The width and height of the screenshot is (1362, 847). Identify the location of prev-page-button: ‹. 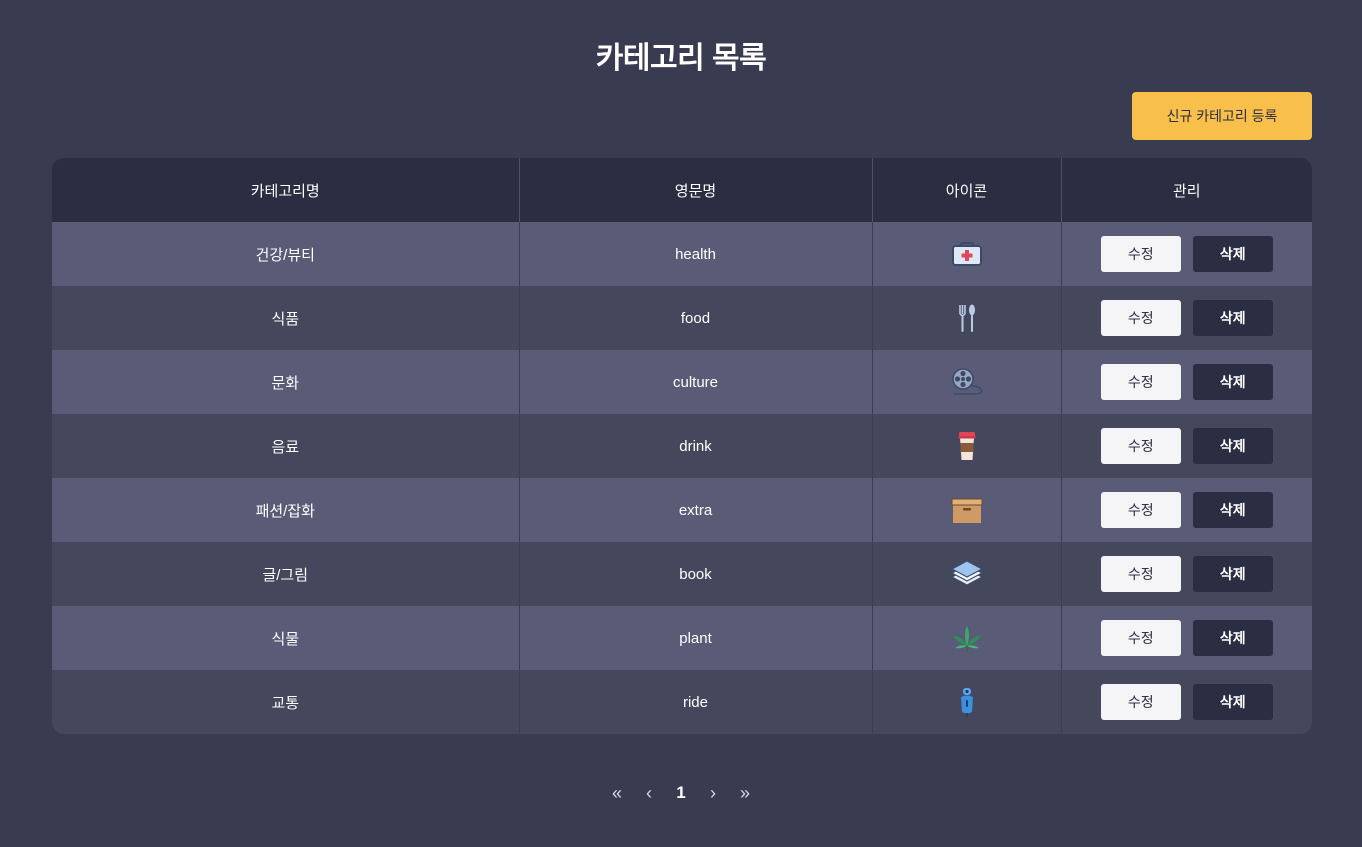
(649, 793).